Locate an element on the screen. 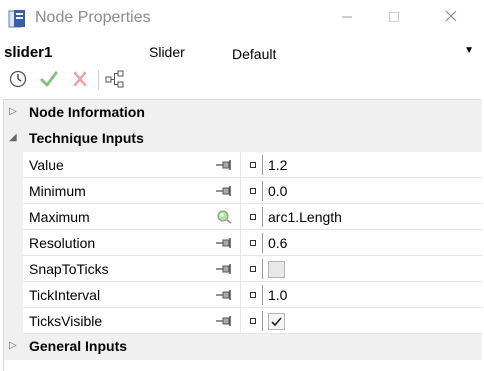 This screenshot has height=371, width=484. maximize-icon is located at coordinates (394, 17).